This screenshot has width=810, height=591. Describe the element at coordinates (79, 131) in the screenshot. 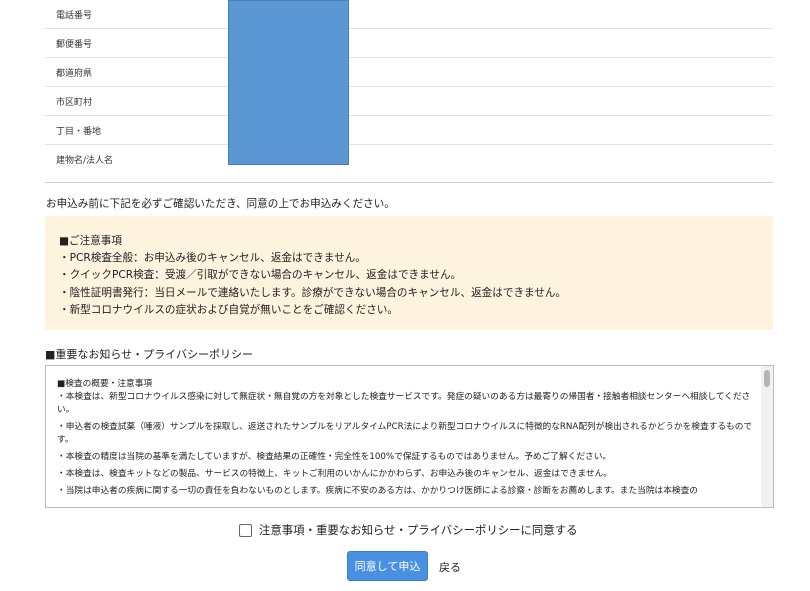

I see `street-label: 丁目・番地` at that location.